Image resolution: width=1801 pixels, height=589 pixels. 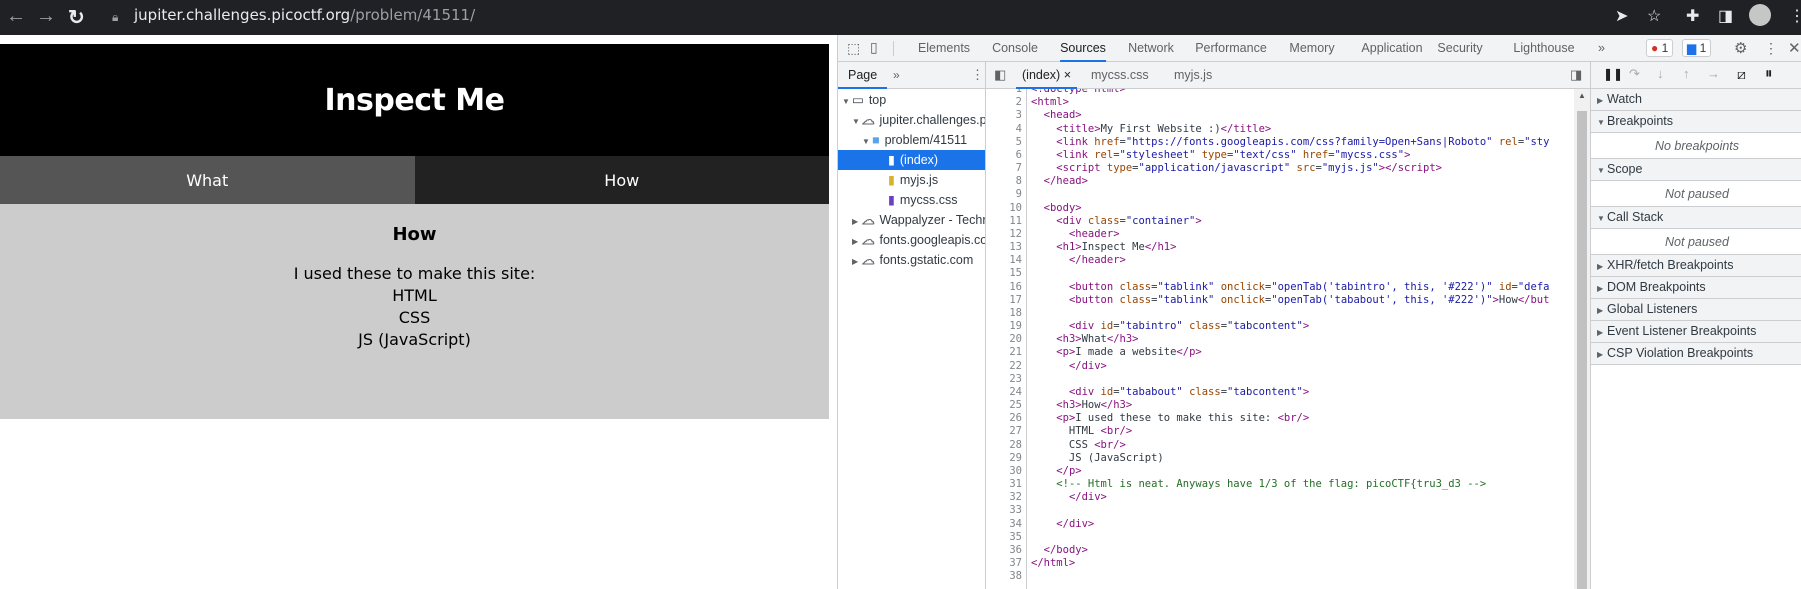 I want to click on section-watch: ▶ Watch, so click(x=1696, y=100).